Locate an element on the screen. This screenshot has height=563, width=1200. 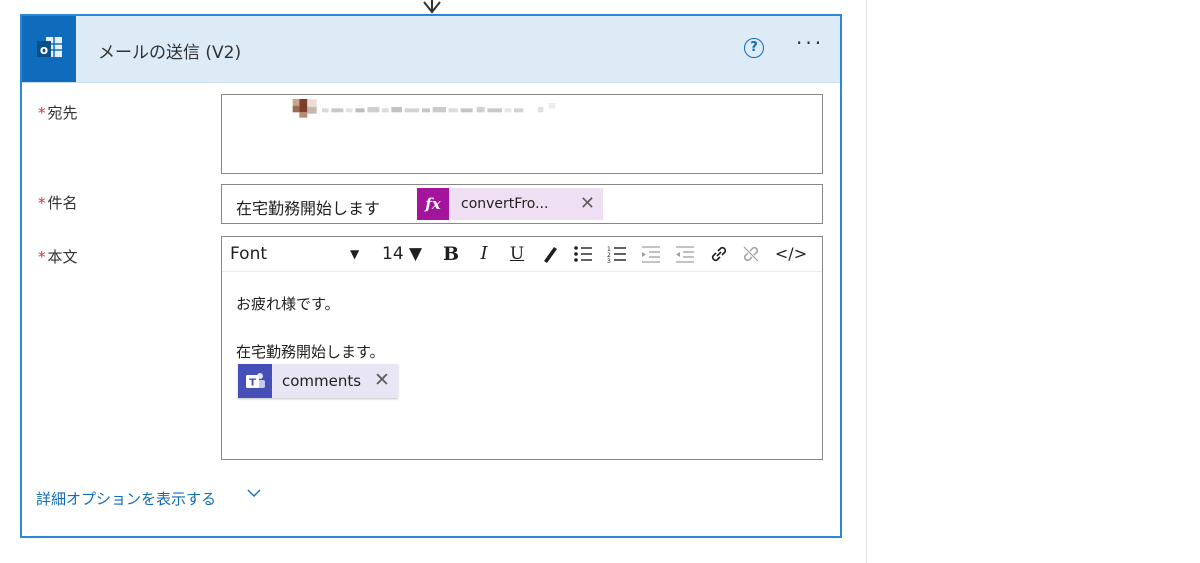
teams-icon: T is located at coordinates (255, 381).